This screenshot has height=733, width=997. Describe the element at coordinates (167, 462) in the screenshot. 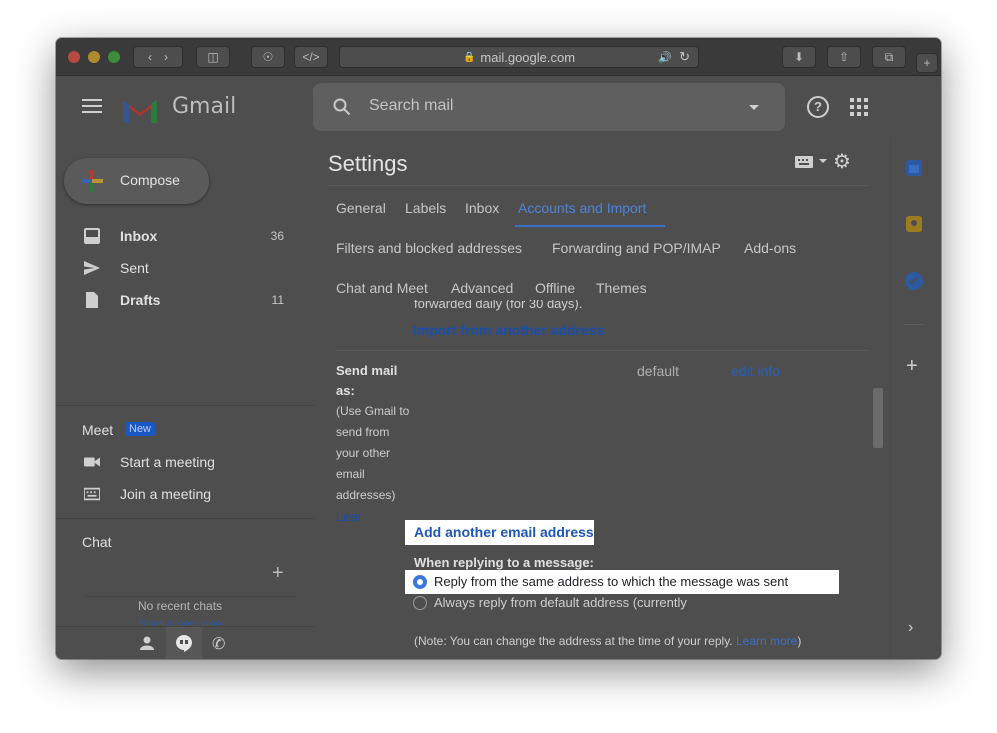

I see `start-meeting-label: Start a meeting` at that location.